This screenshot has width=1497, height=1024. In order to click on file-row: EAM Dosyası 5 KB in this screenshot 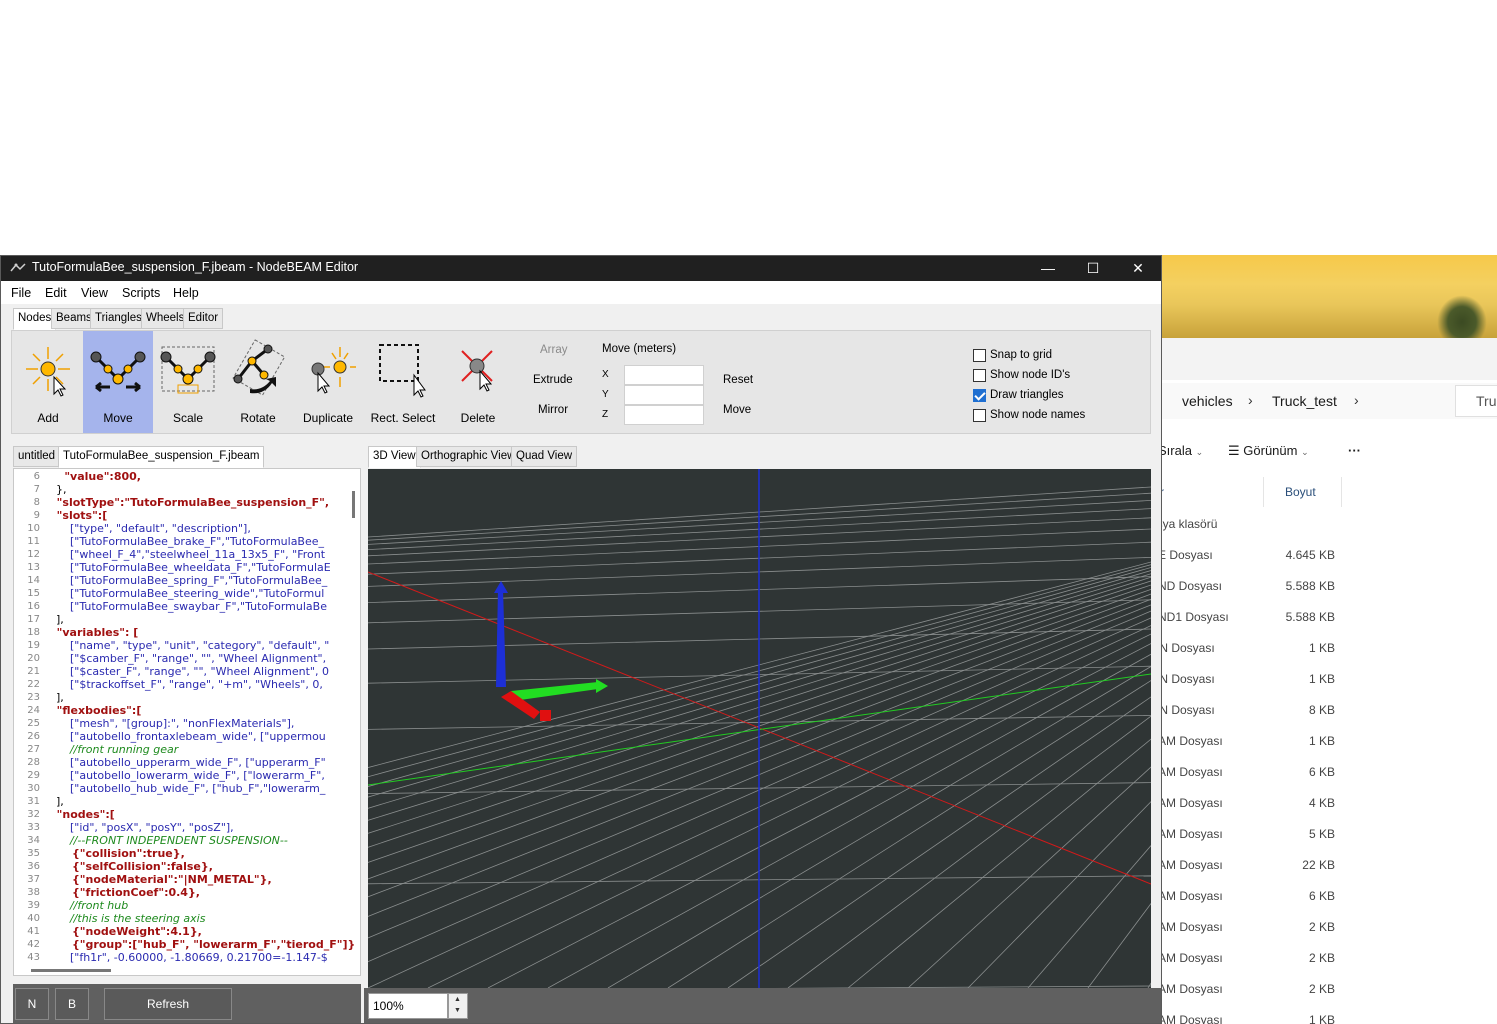, I will do `click(1323, 834)`.